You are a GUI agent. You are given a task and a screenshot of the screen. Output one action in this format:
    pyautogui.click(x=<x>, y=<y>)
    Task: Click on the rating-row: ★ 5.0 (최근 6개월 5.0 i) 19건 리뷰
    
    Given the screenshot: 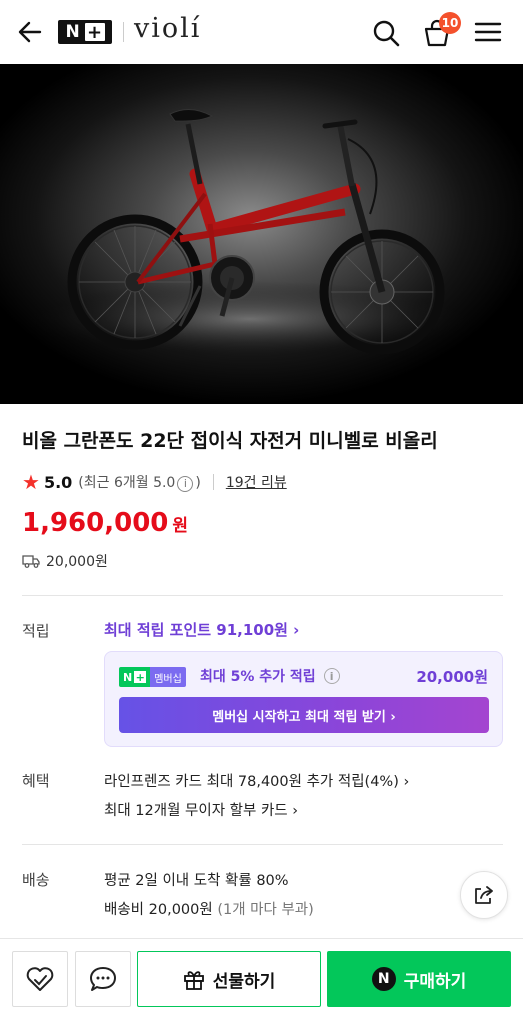 What is the action you would take?
    pyautogui.click(x=154, y=482)
    